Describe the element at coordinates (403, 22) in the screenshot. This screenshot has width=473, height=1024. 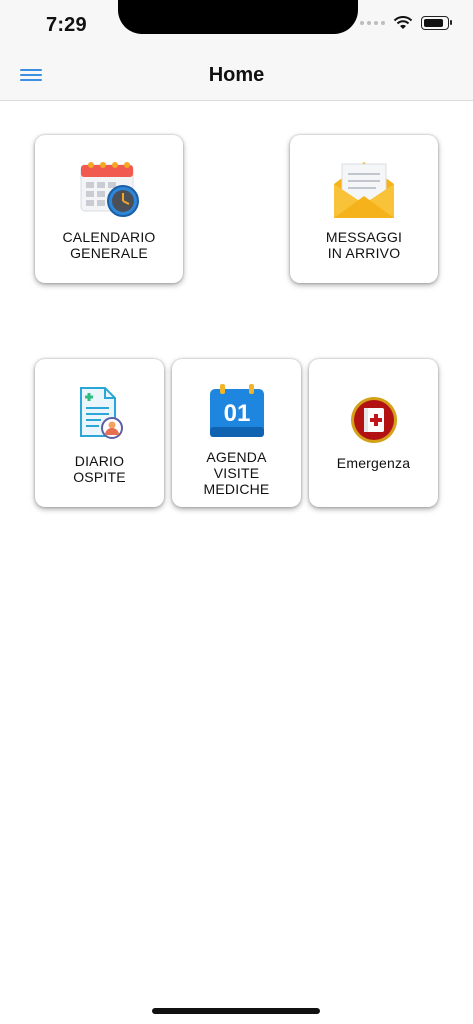
I see `wifi-icon` at that location.